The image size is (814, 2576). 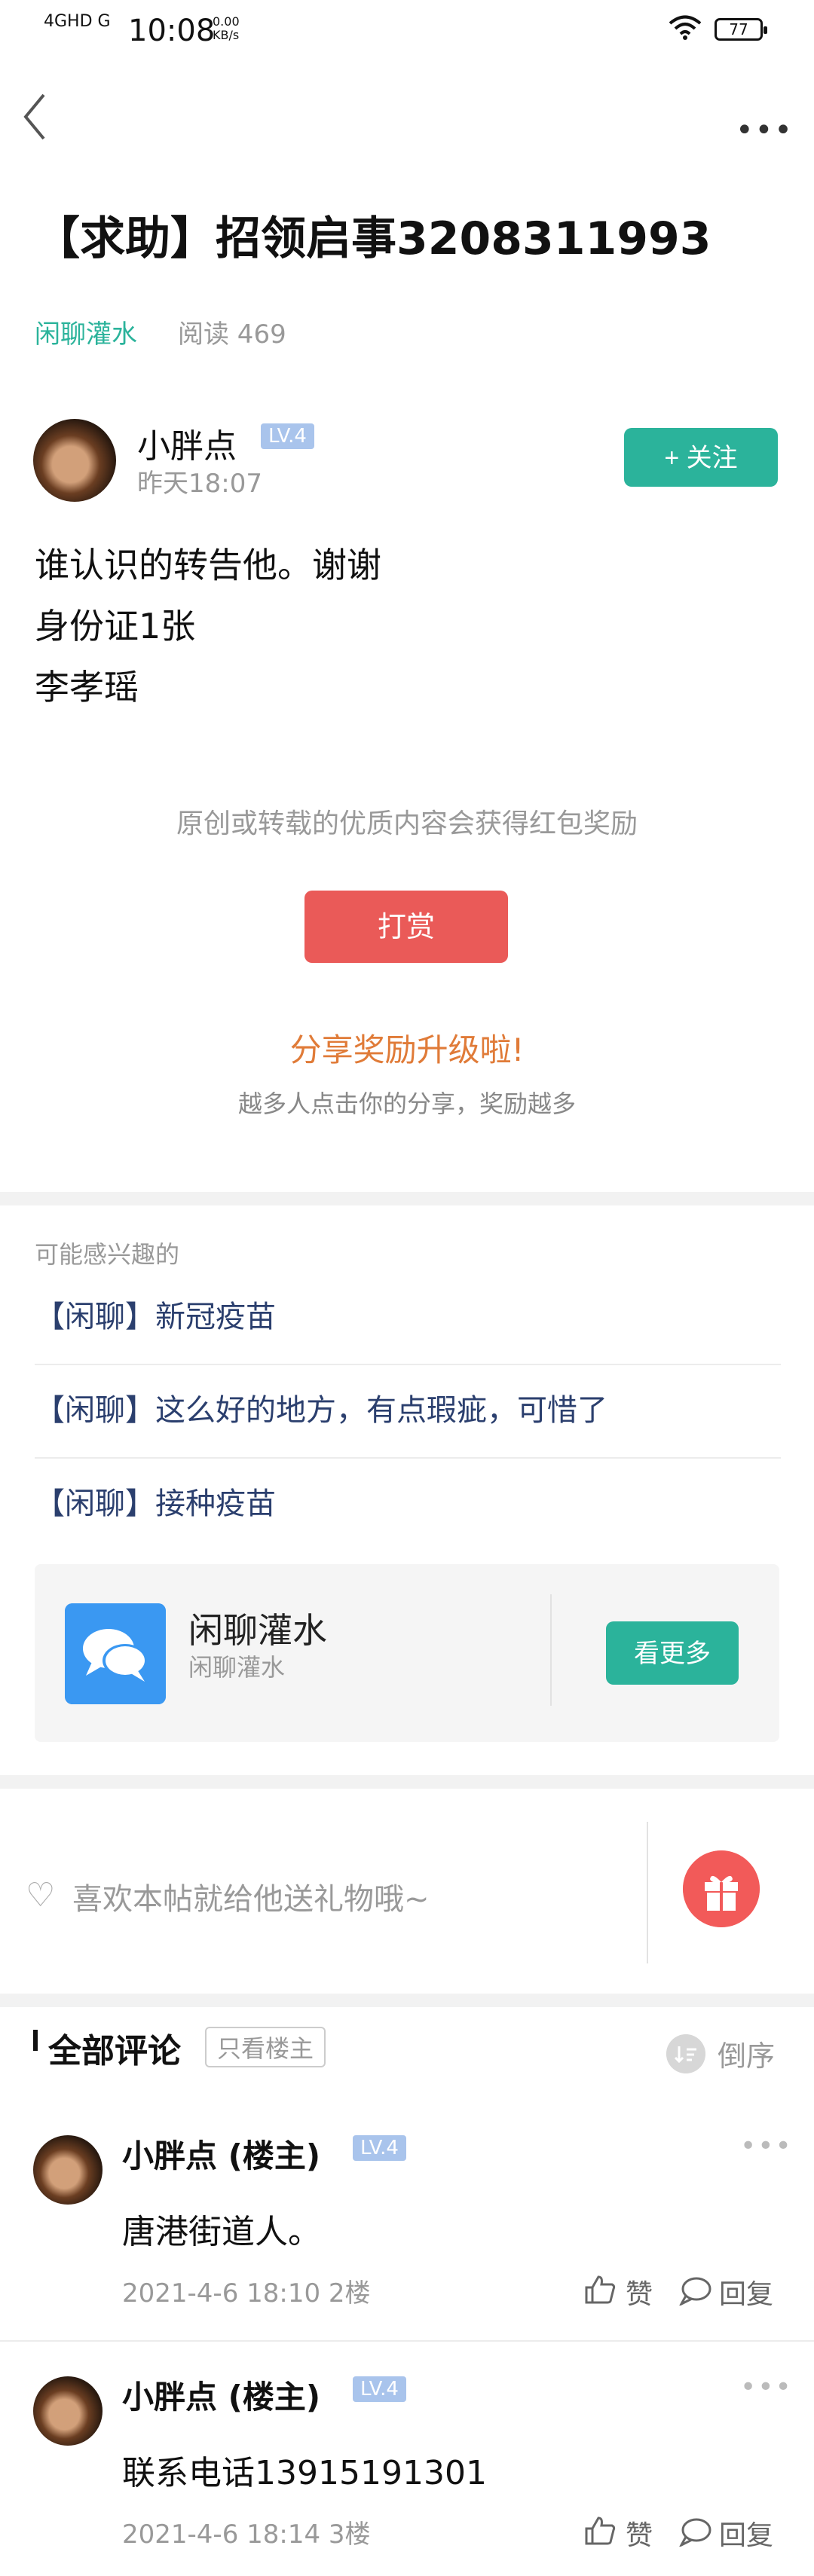 What do you see at coordinates (408, 1504) in the screenshot?
I see `related-post-item: 【闲聊】接种疫苗` at bounding box center [408, 1504].